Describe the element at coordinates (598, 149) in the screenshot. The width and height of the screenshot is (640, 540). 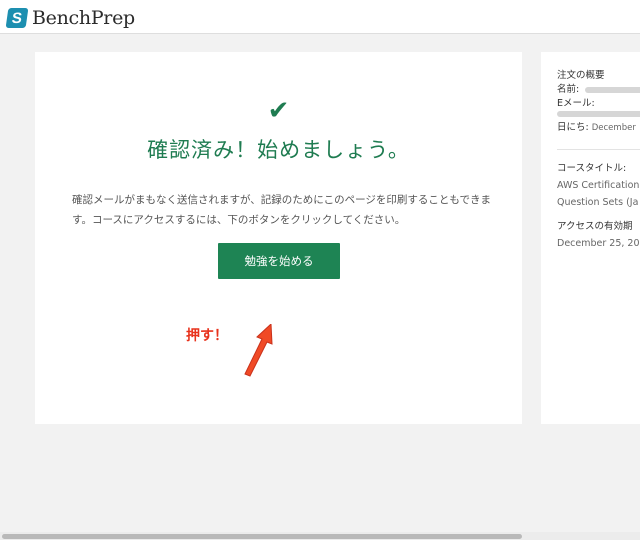
I see `summary-divider` at that location.